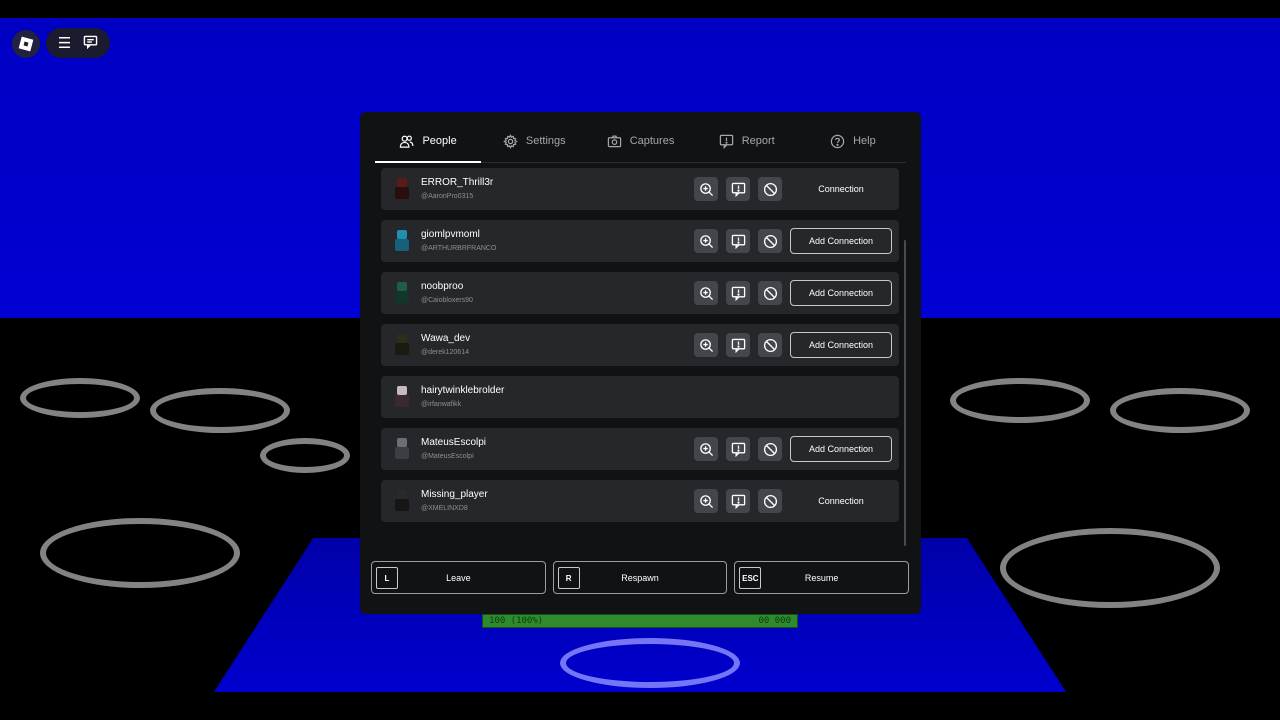 This screenshot has height=720, width=1280. Describe the element at coordinates (614, 141) in the screenshot. I see `camera-icon` at that location.